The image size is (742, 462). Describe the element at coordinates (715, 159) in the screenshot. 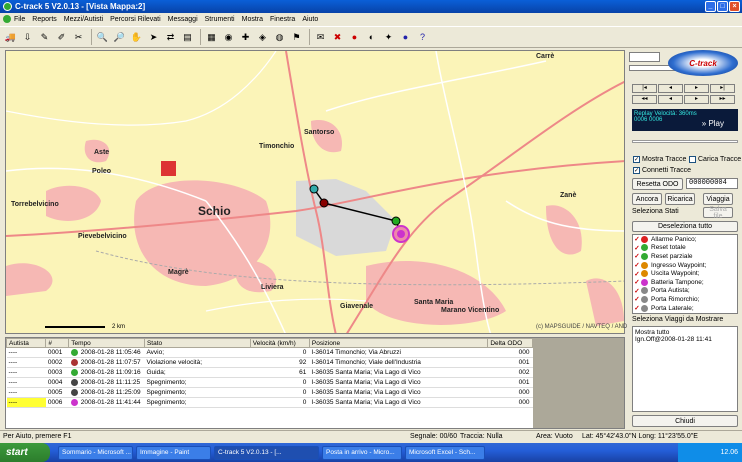

I see `carica-tracce-checkbox: Carica Tracce` at that location.